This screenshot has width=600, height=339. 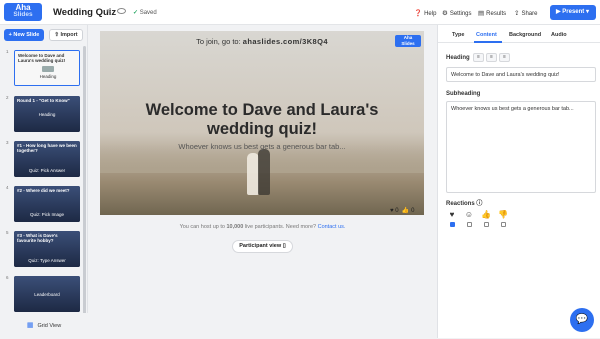 I want to click on tab-audio: Audio, so click(x=559, y=35).